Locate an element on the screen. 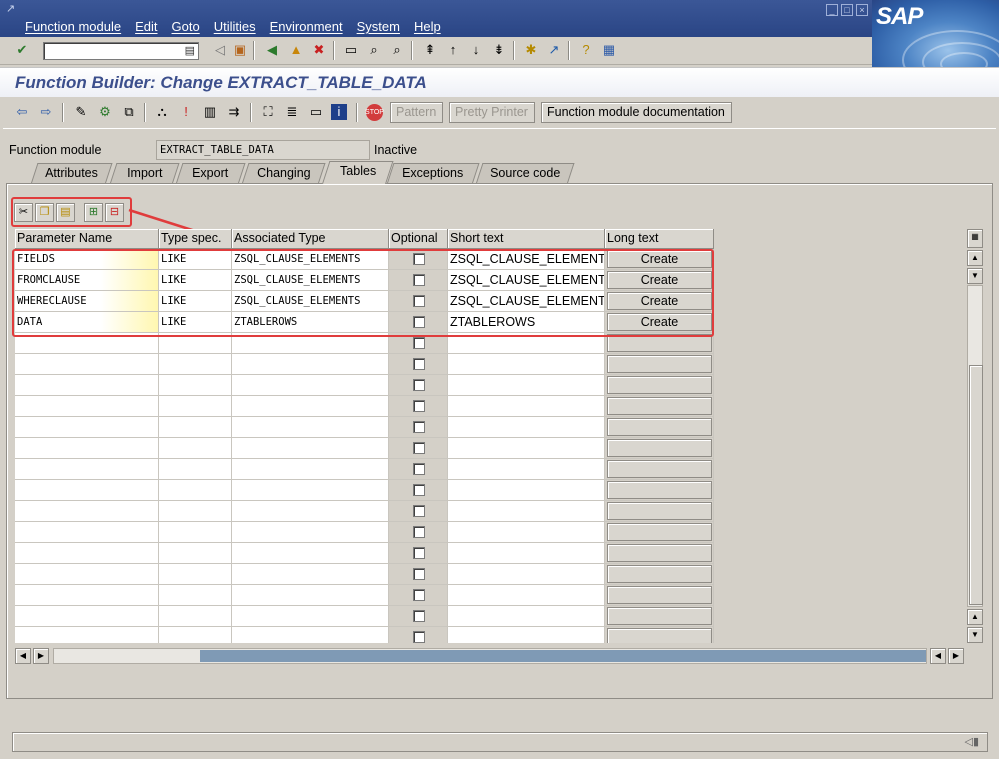  tab-source-code: Source code is located at coordinates (525, 173).